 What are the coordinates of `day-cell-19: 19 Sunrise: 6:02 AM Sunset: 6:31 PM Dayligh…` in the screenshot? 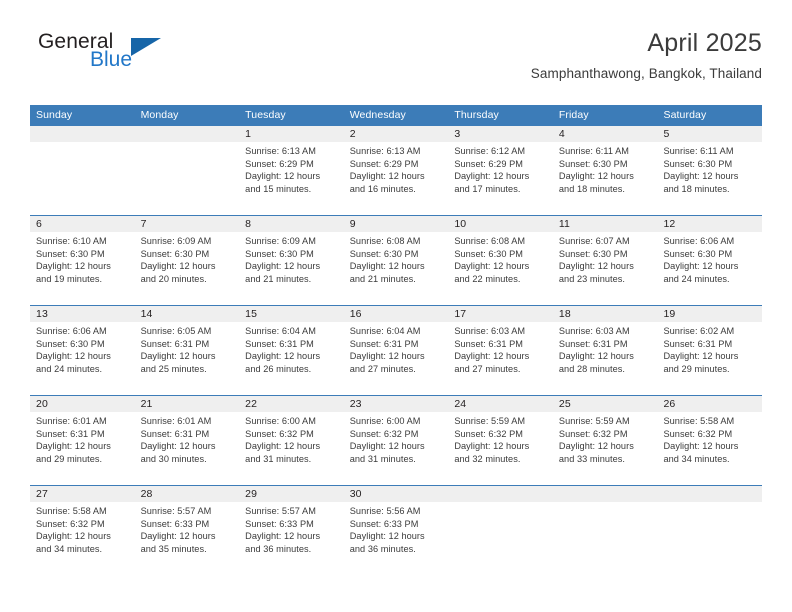 It's located at (710, 350).